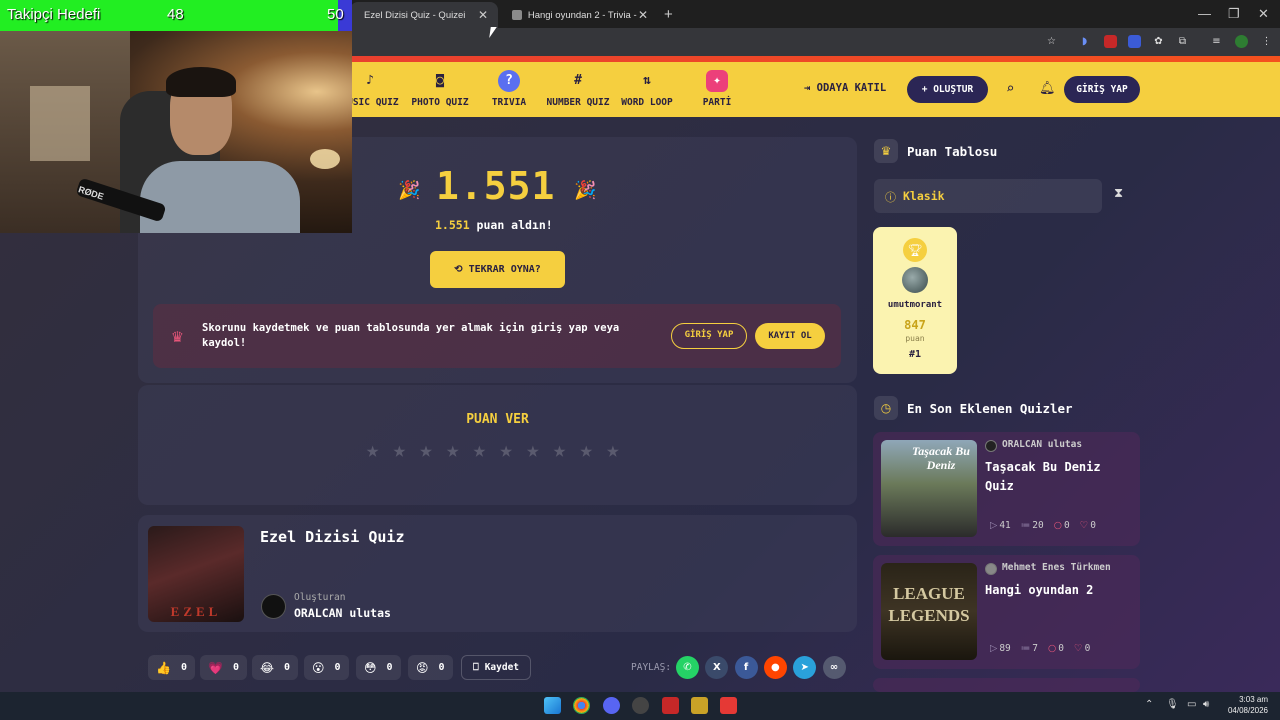 The image size is (1280, 720). Describe the element at coordinates (342, 613) in the screenshot. I see `creator-name: ORALCAN ulutas` at that location.